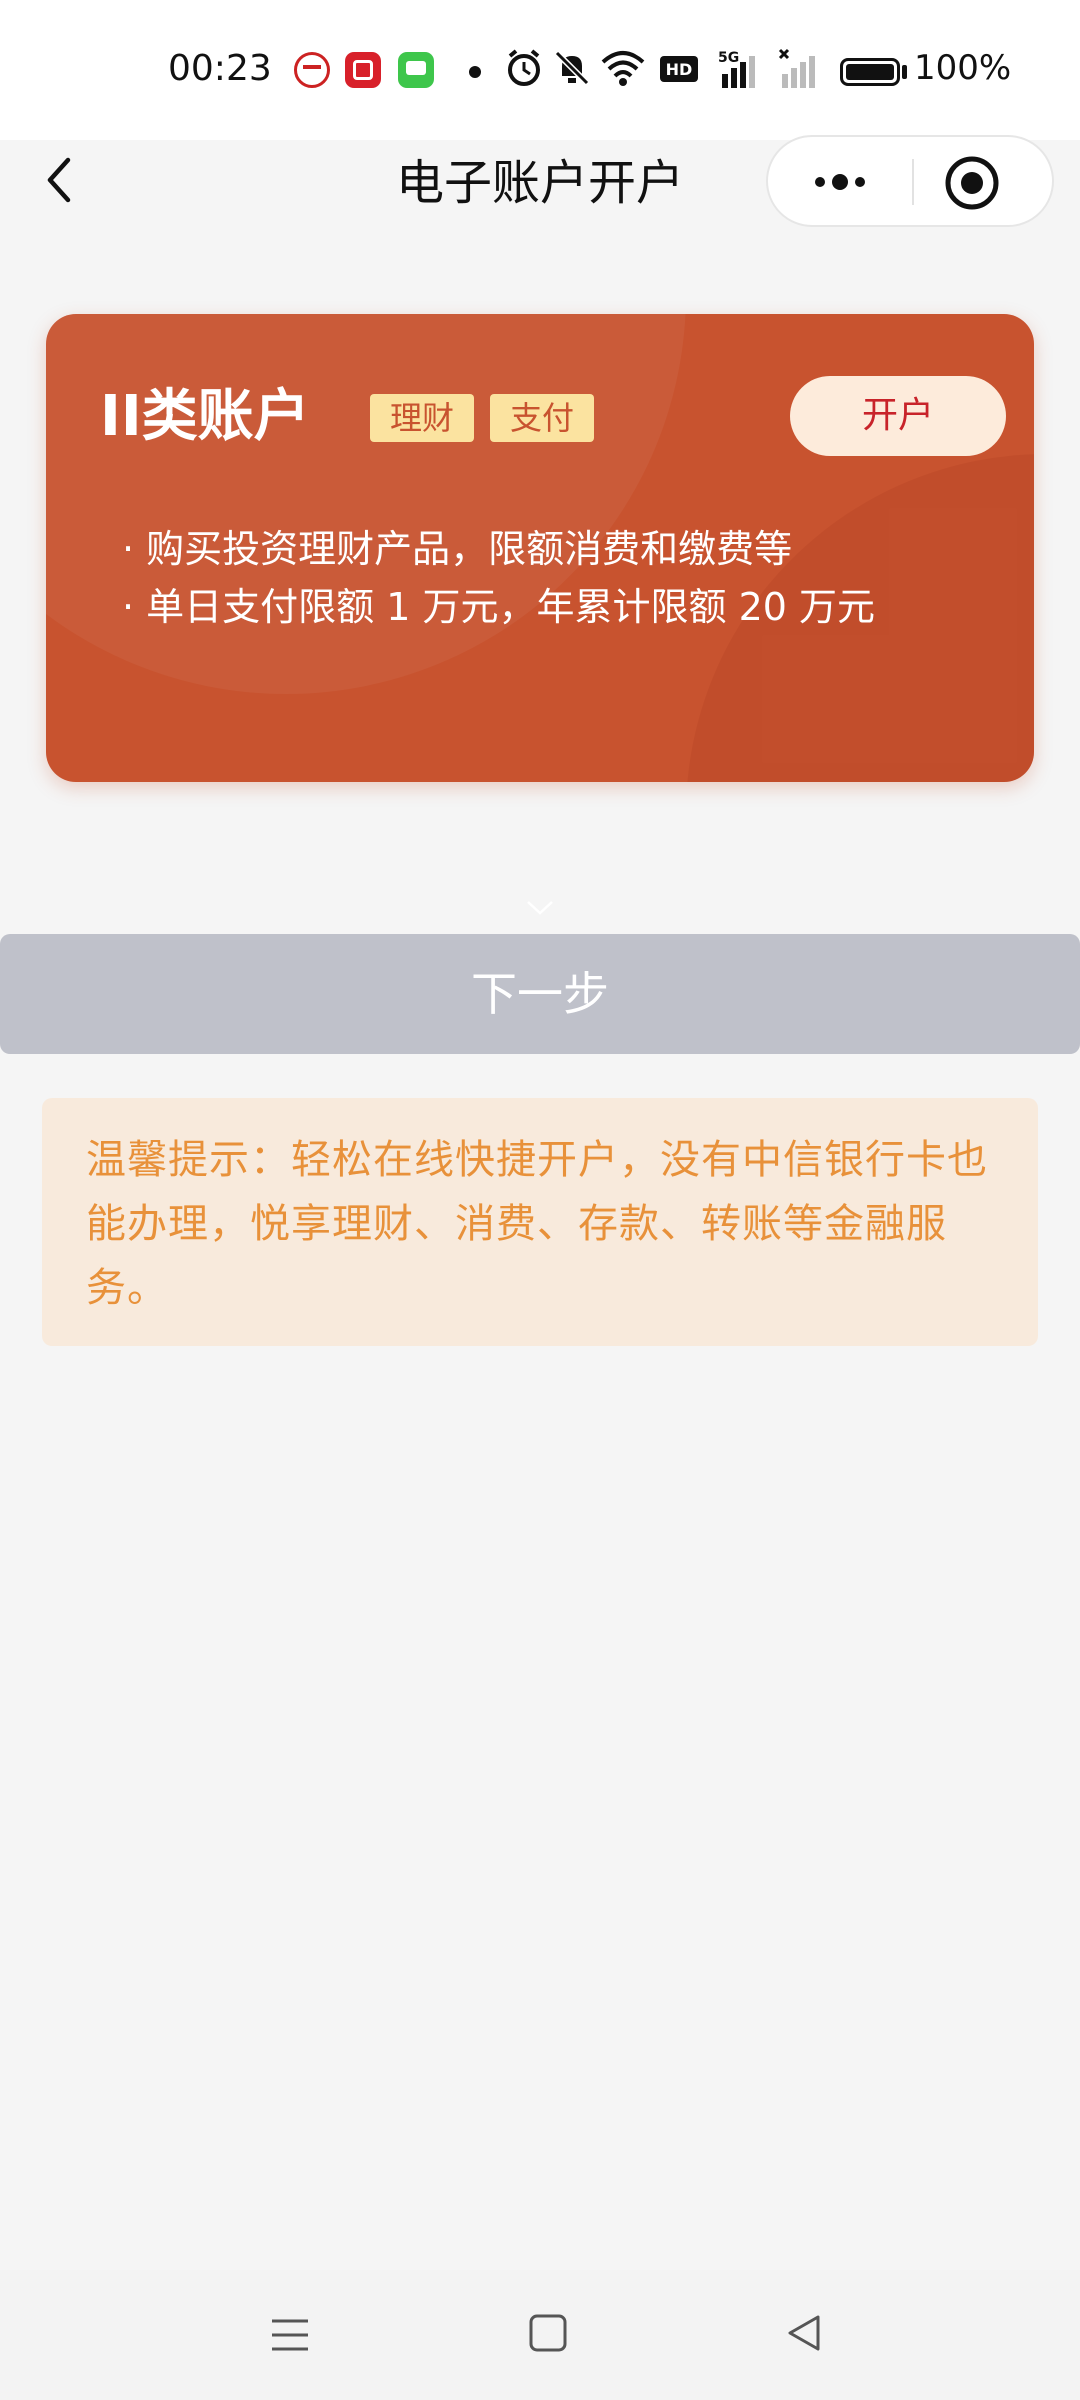 This screenshot has height=2400, width=1080. Describe the element at coordinates (840, 182) in the screenshot. I see `more-dots-icon` at that location.